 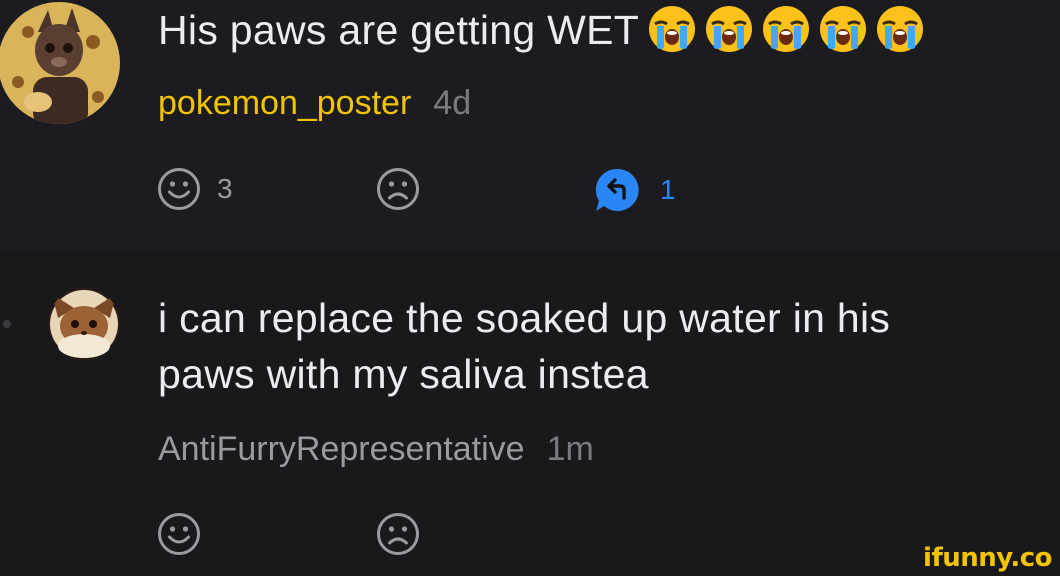 I want to click on author-name: AntiFurryRepresentative, so click(x=341, y=449).